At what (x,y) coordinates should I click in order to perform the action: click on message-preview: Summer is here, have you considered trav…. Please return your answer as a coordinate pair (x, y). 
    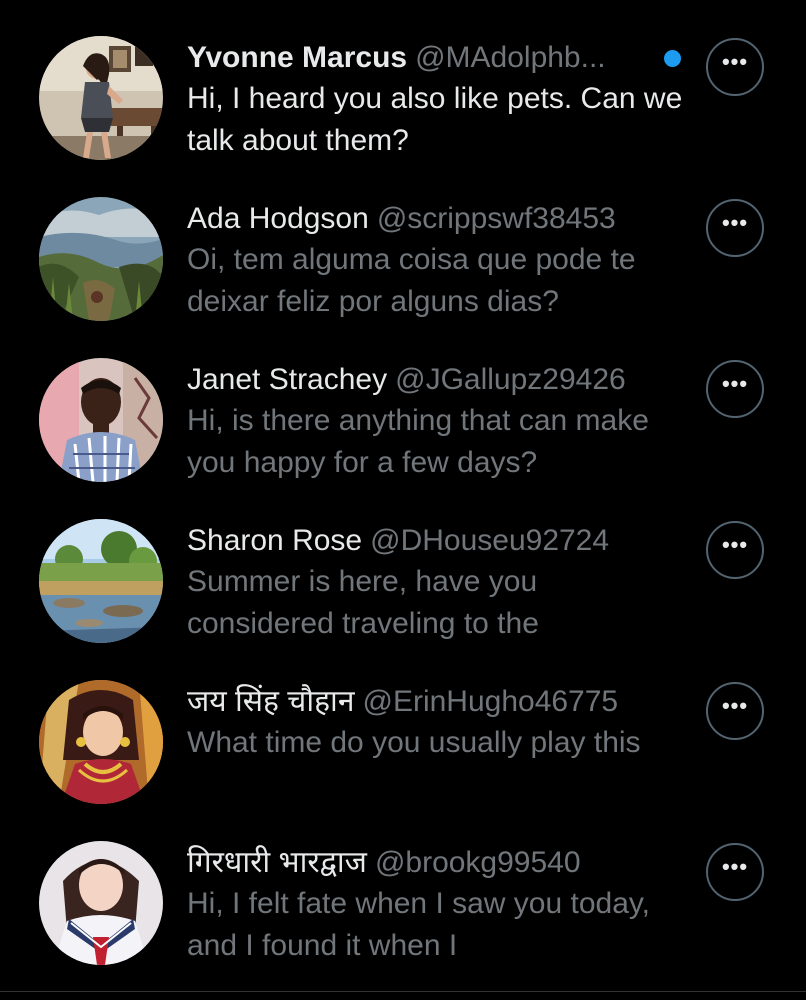
    Looking at the image, I should click on (363, 602).